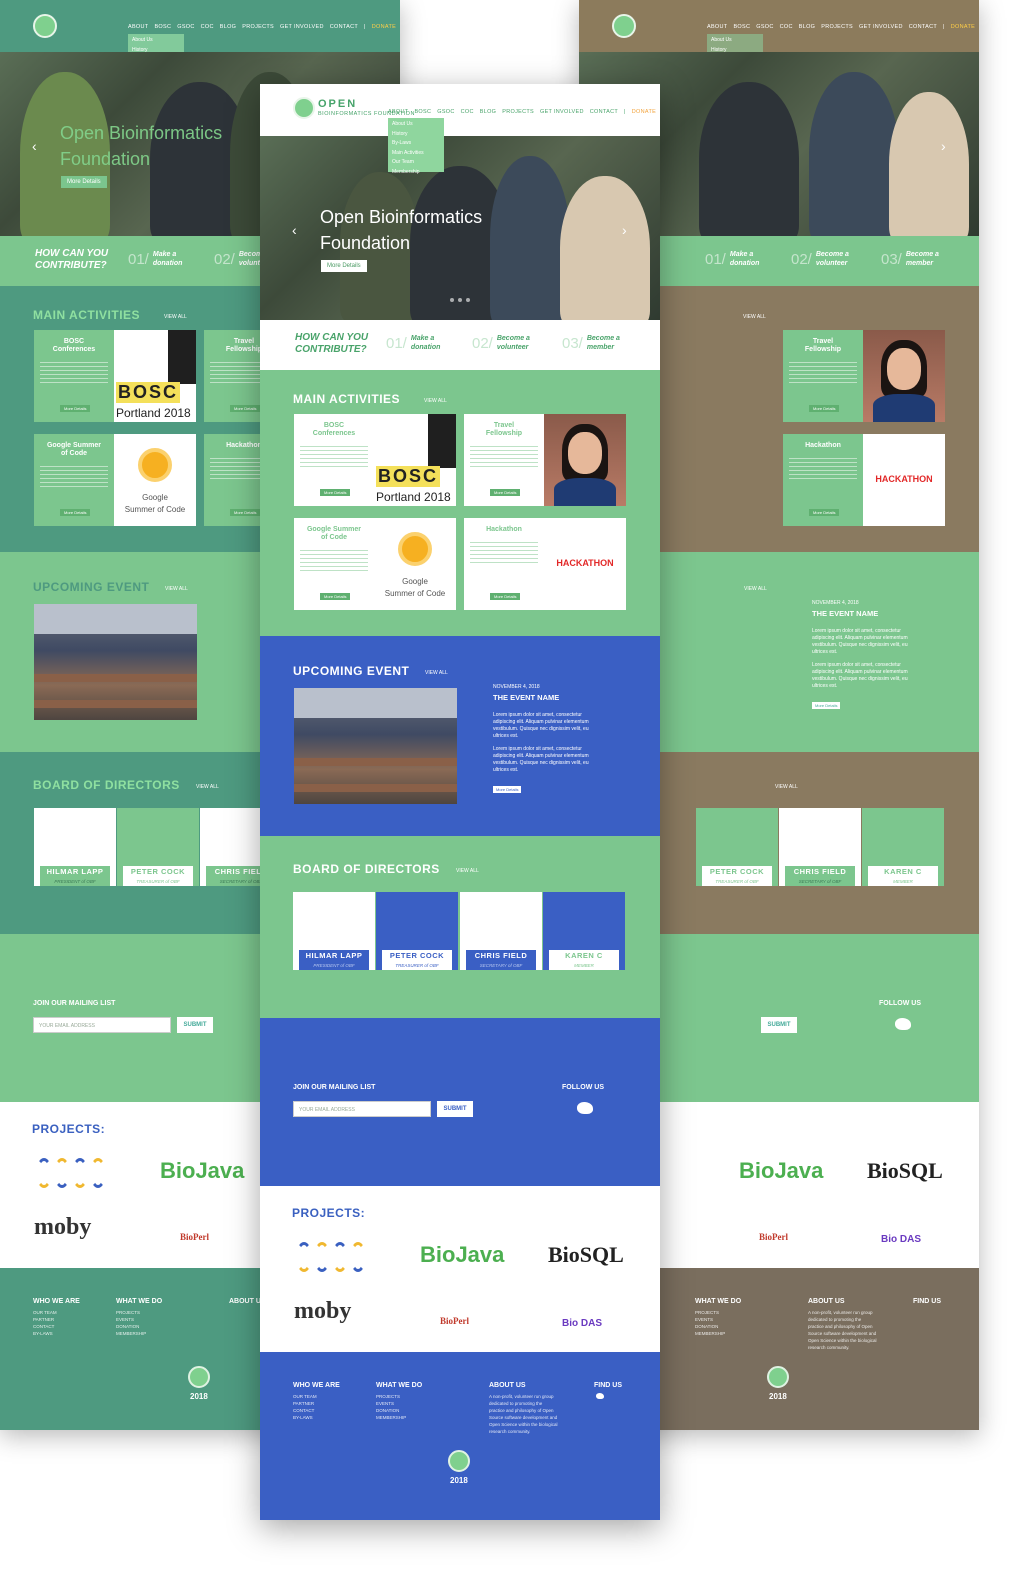 Image resolution: width=1014 pixels, height=1590 pixels. I want to click on menu-item: History, so click(416, 135).